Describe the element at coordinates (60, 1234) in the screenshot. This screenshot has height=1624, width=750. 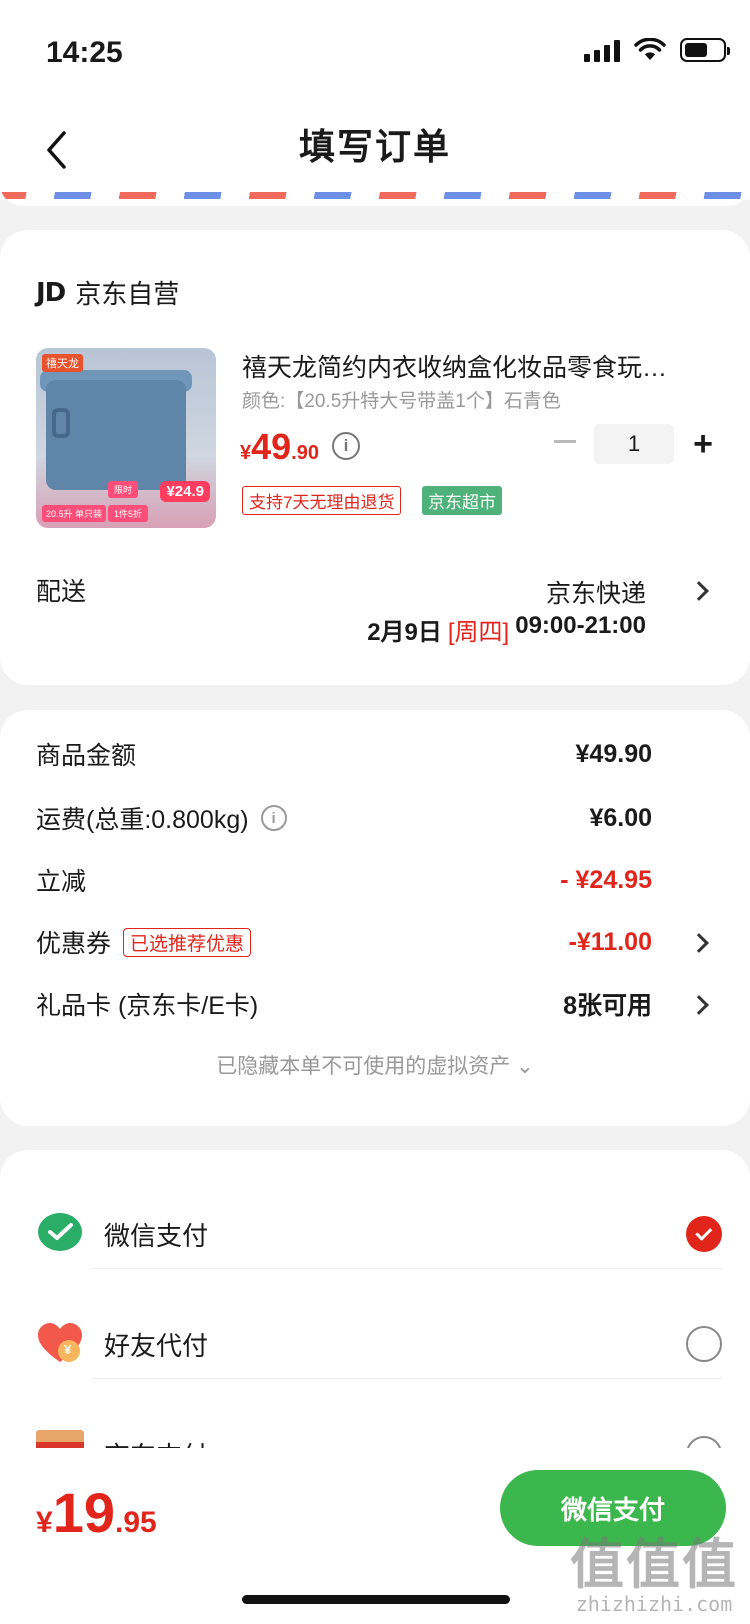
I see `wechat-pay-icon` at that location.